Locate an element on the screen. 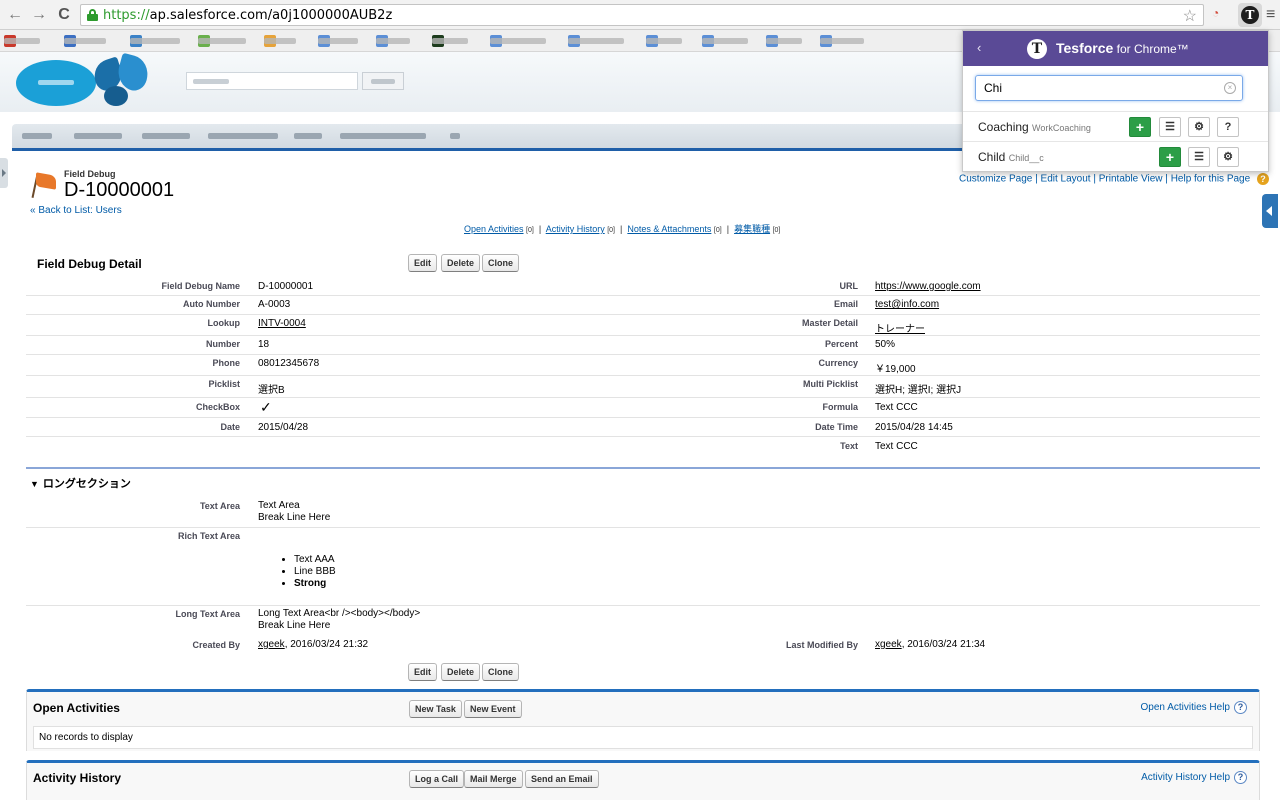  extension-icon: ◔ is located at coordinates (1215, 13).